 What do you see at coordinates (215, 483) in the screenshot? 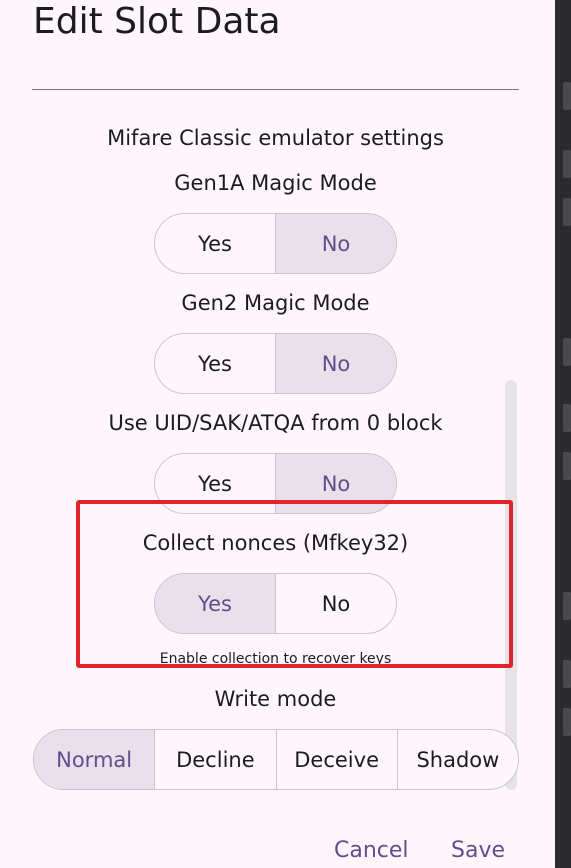
I see `uid-block0-yes-option: Yes` at bounding box center [215, 483].